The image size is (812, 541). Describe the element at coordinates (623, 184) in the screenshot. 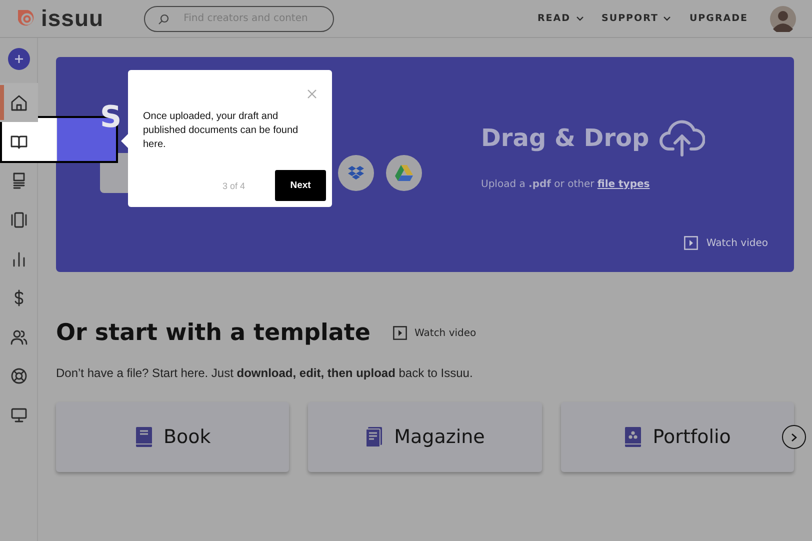

I see `file-types-link: file types` at that location.